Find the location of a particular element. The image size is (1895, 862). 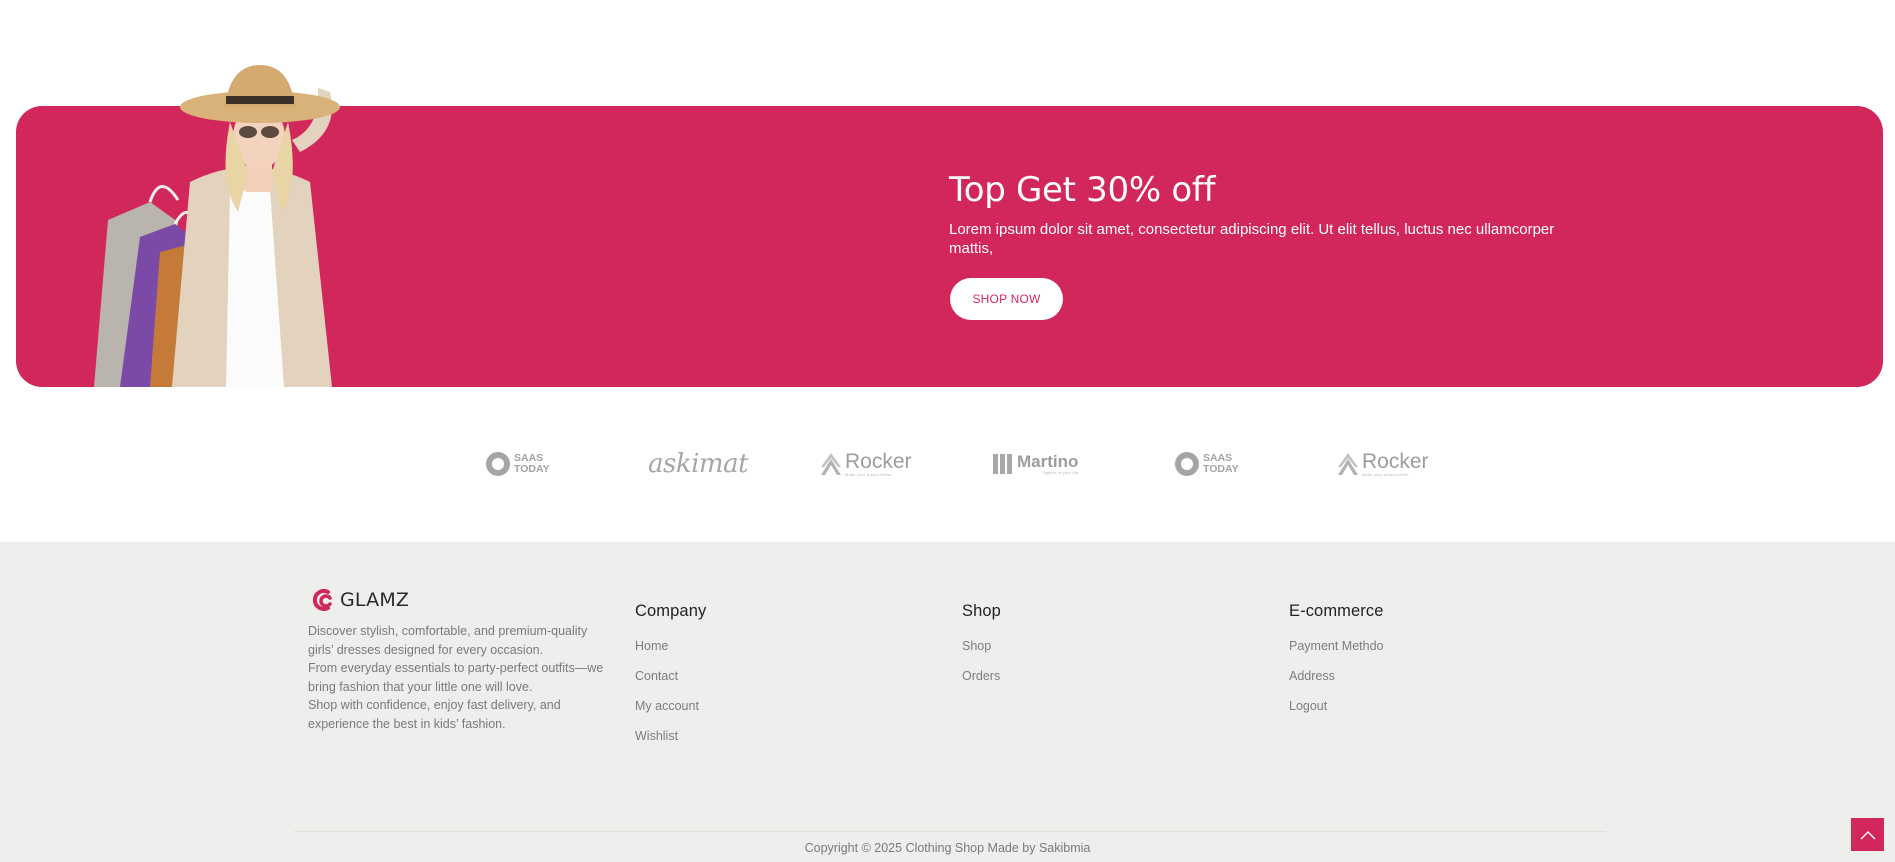

brand-logo-martino: Martino Tagline of your life is located at coordinates (1035, 464).